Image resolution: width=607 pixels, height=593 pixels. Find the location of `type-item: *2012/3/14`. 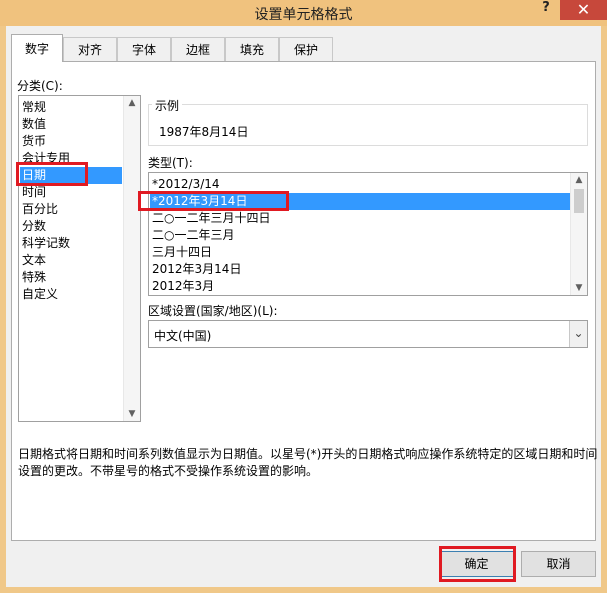

type-item: *2012/3/14 is located at coordinates (186, 184).